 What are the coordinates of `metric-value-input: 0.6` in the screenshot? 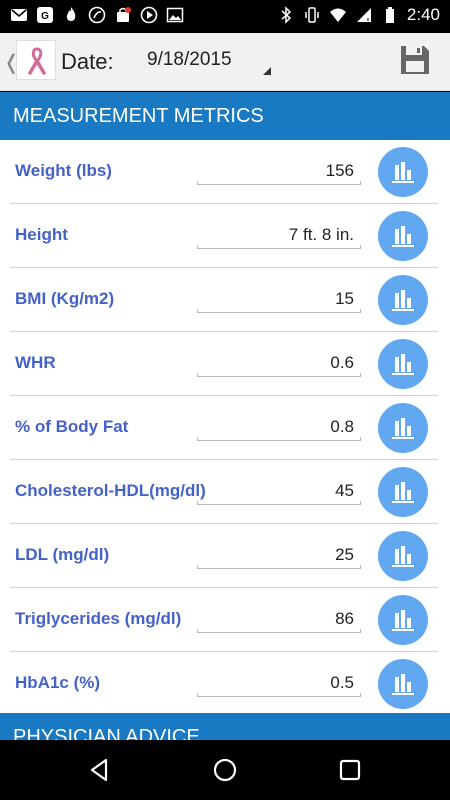 It's located at (275, 363).